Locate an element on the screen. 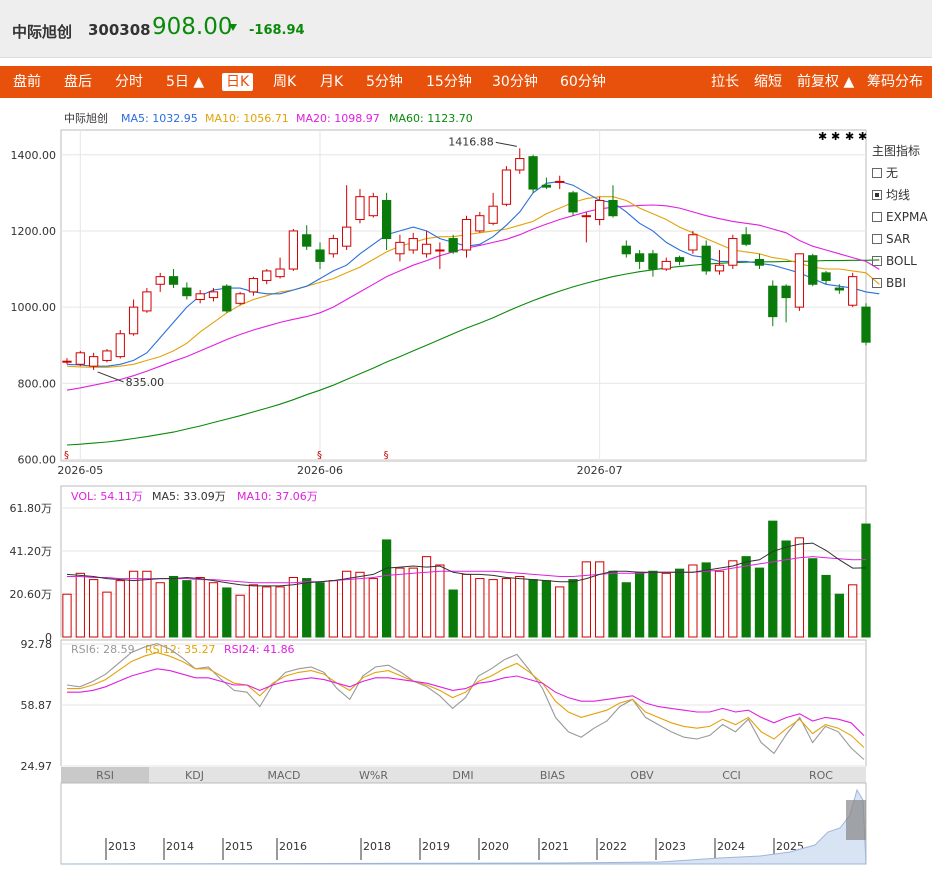 Image resolution: width=942 pixels, height=879 pixels. indicator-option-4: BOLL is located at coordinates (894, 261).